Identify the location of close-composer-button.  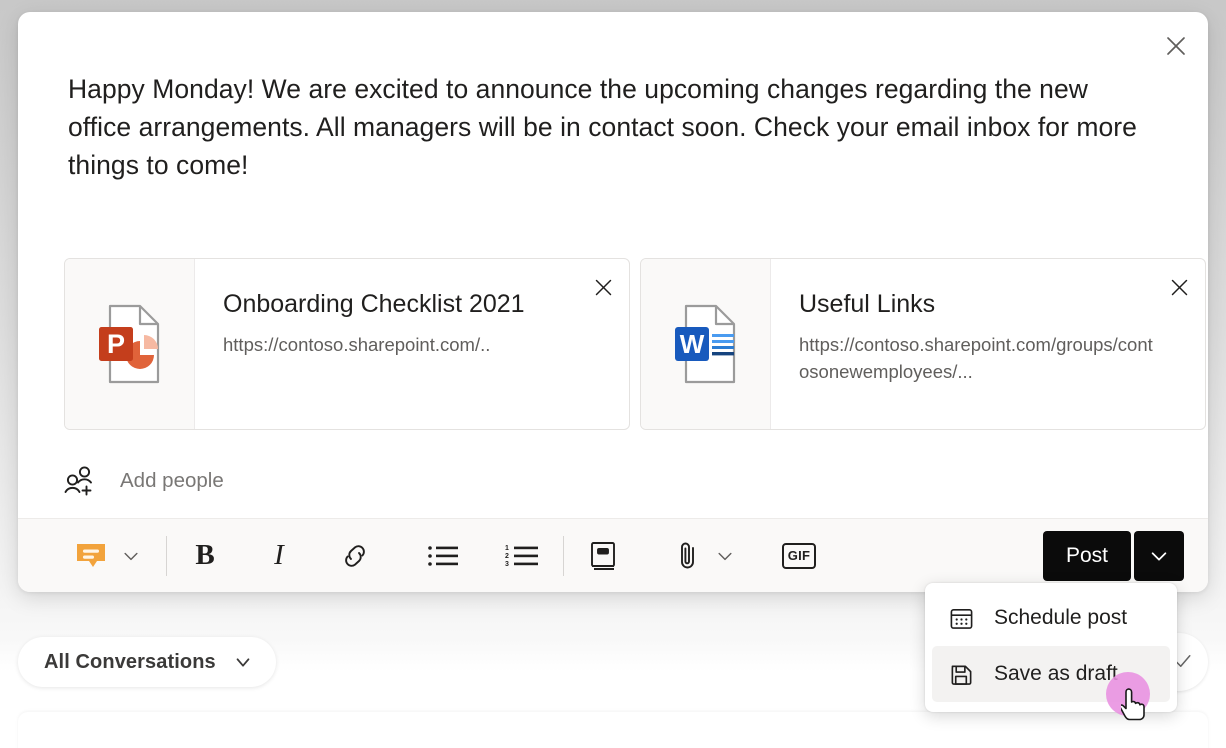
(1176, 46).